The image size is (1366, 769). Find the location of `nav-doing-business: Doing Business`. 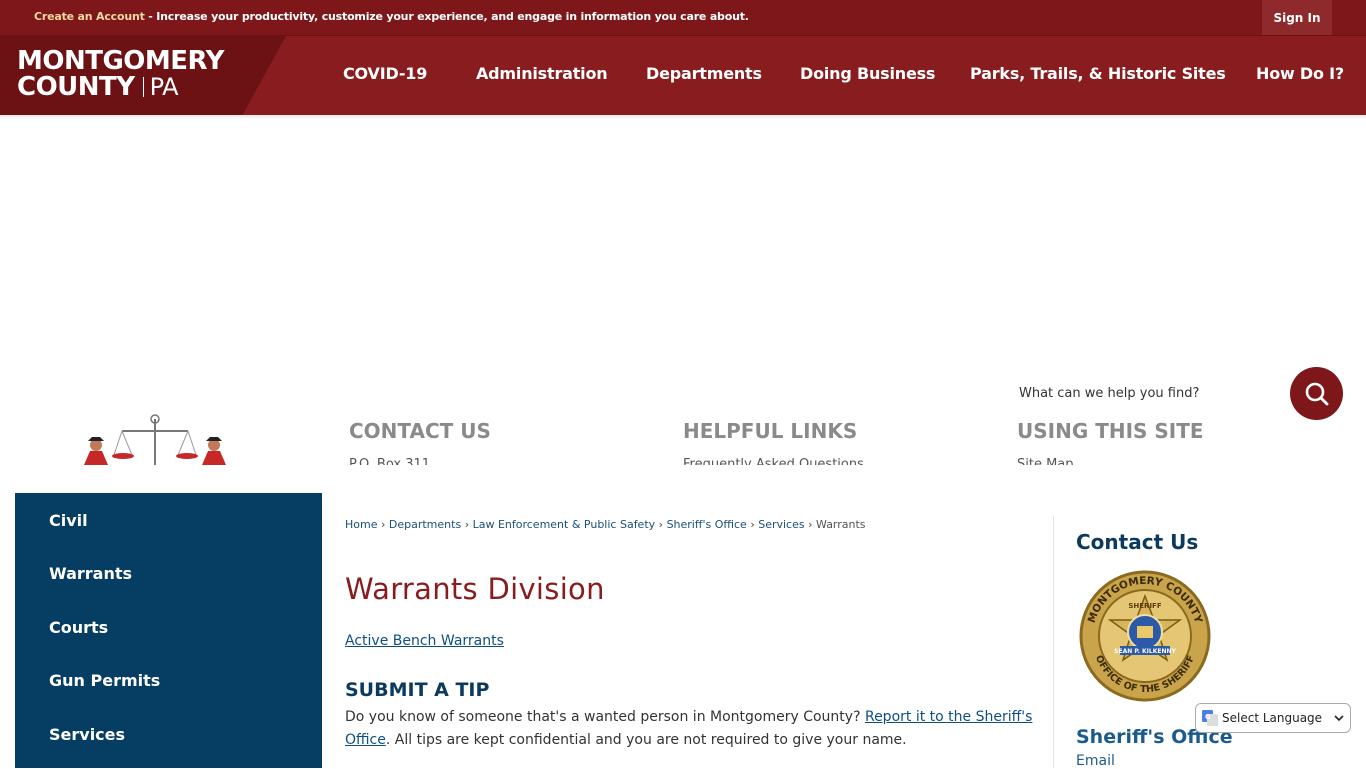

nav-doing-business: Doing Business is located at coordinates (867, 73).